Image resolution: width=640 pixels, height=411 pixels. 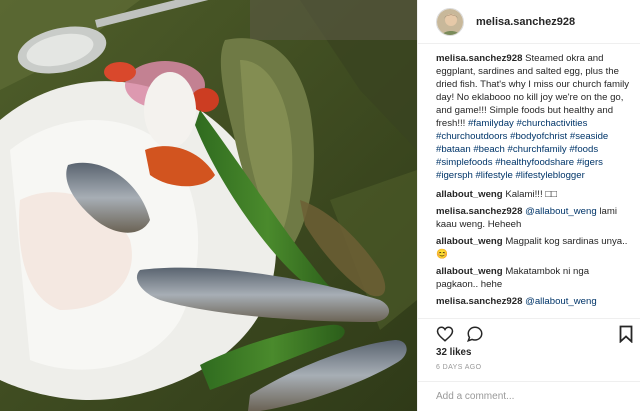 I want to click on comment-input, so click(x=526, y=396).